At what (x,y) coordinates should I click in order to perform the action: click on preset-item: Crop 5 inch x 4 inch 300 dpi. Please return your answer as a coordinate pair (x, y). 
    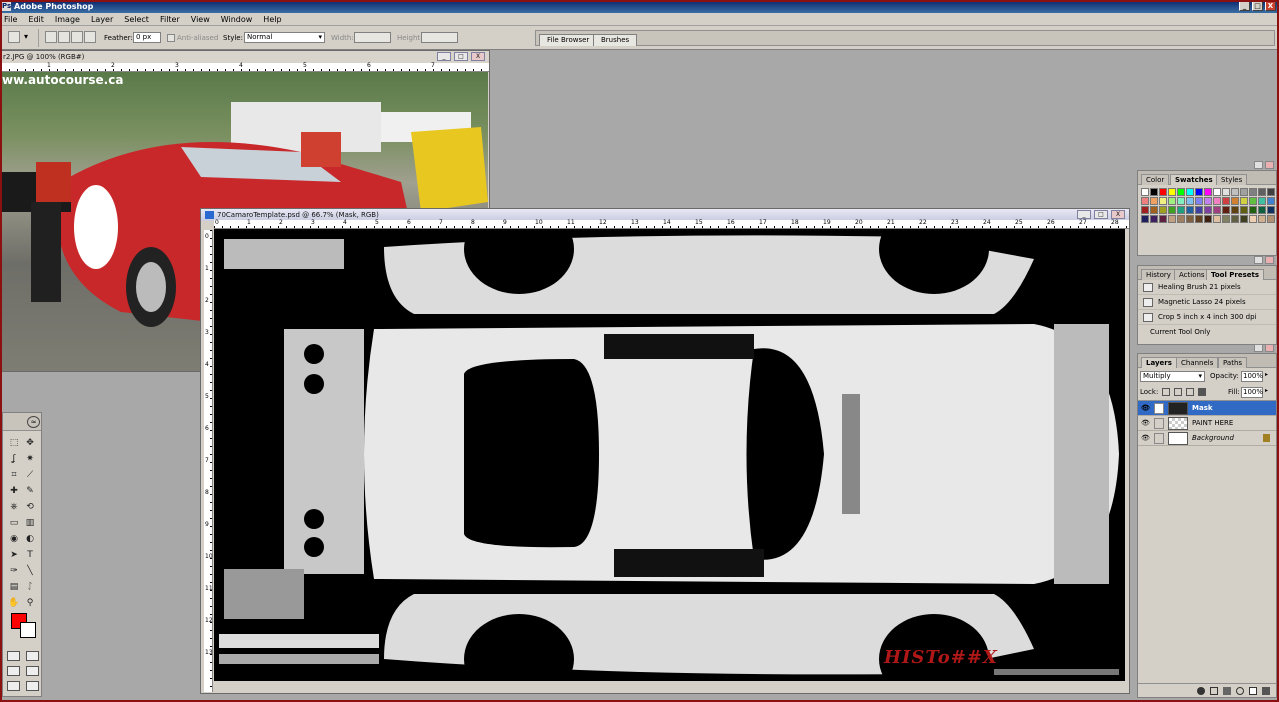
    Looking at the image, I should click on (1207, 317).